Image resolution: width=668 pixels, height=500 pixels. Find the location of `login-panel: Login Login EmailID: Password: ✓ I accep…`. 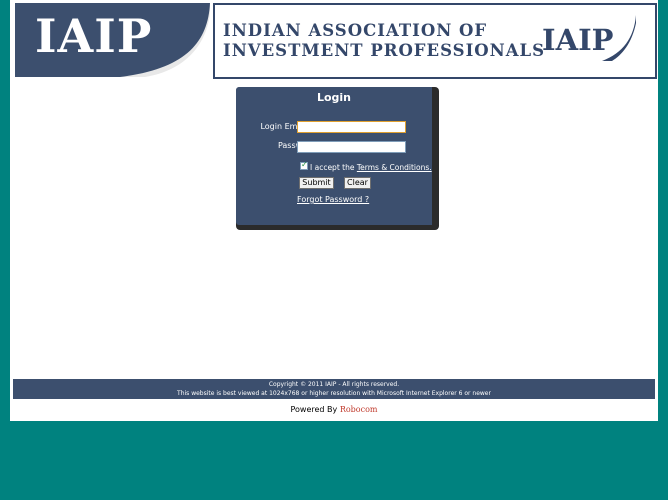

login-panel: Login Login EmailID: Password: ✓ I accep… is located at coordinates (334, 156).